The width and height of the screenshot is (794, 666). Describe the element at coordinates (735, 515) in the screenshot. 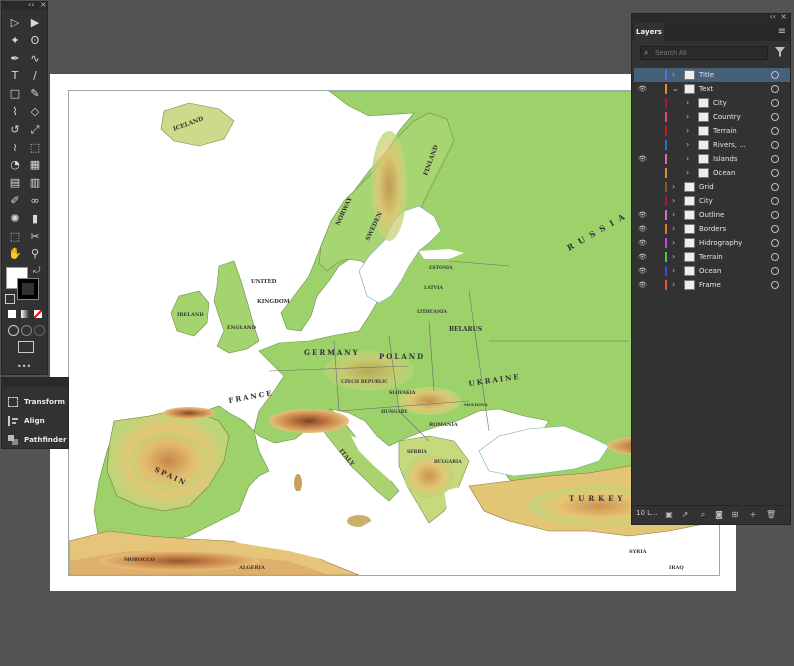

I see `new-sublayer-icon: ⊞` at that location.